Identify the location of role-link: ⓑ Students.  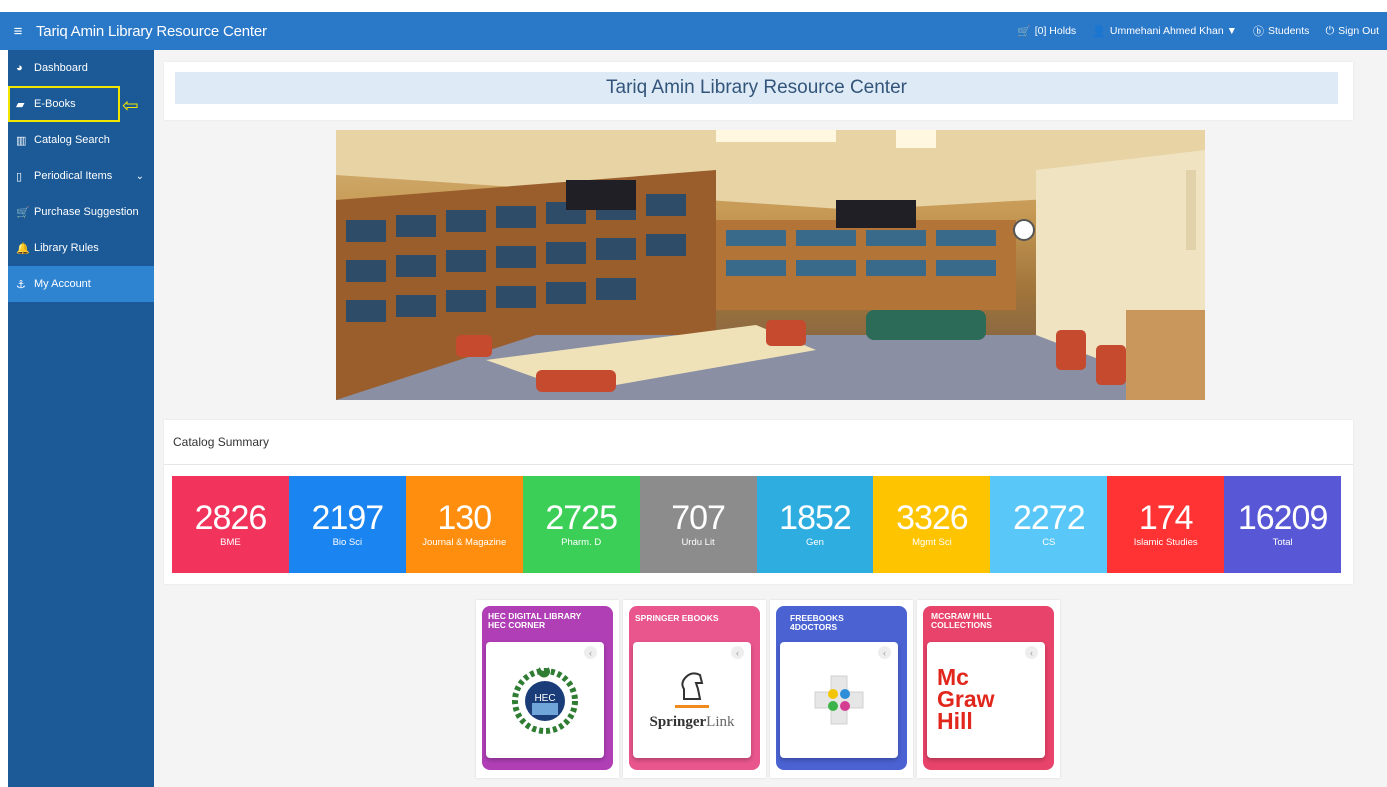
(1281, 31).